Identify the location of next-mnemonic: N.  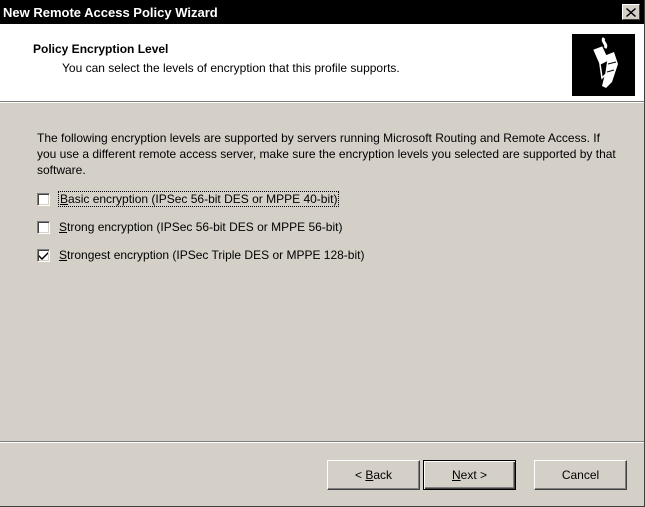
(456, 475).